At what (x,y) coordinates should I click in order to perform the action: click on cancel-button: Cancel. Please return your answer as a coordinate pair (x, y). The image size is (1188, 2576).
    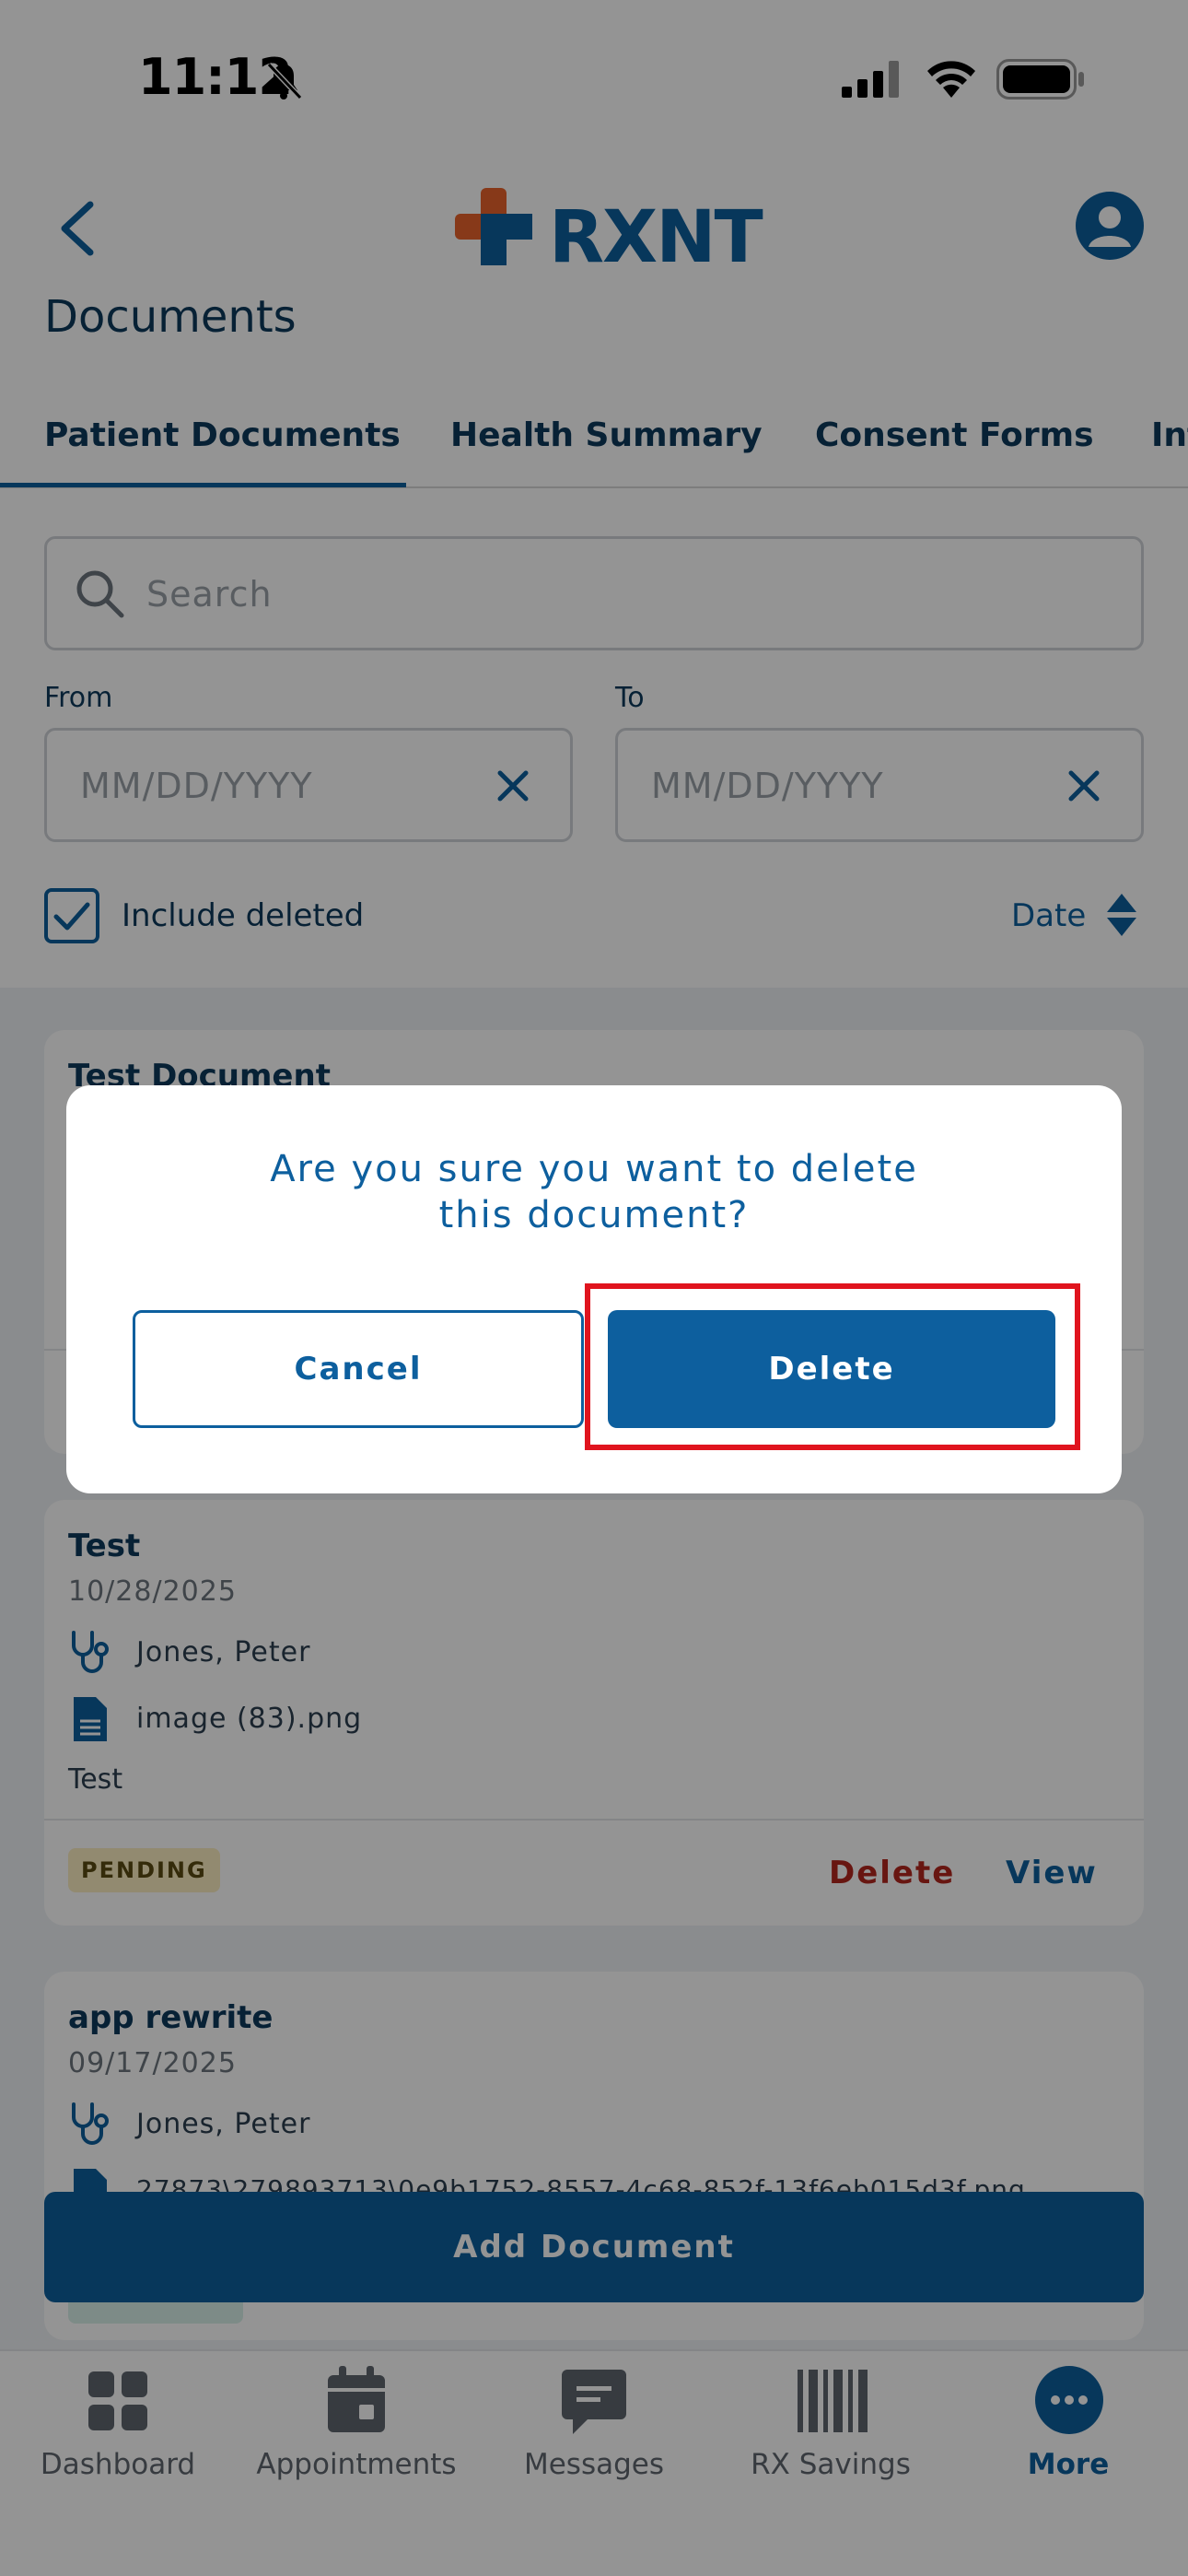
    Looking at the image, I should click on (358, 1369).